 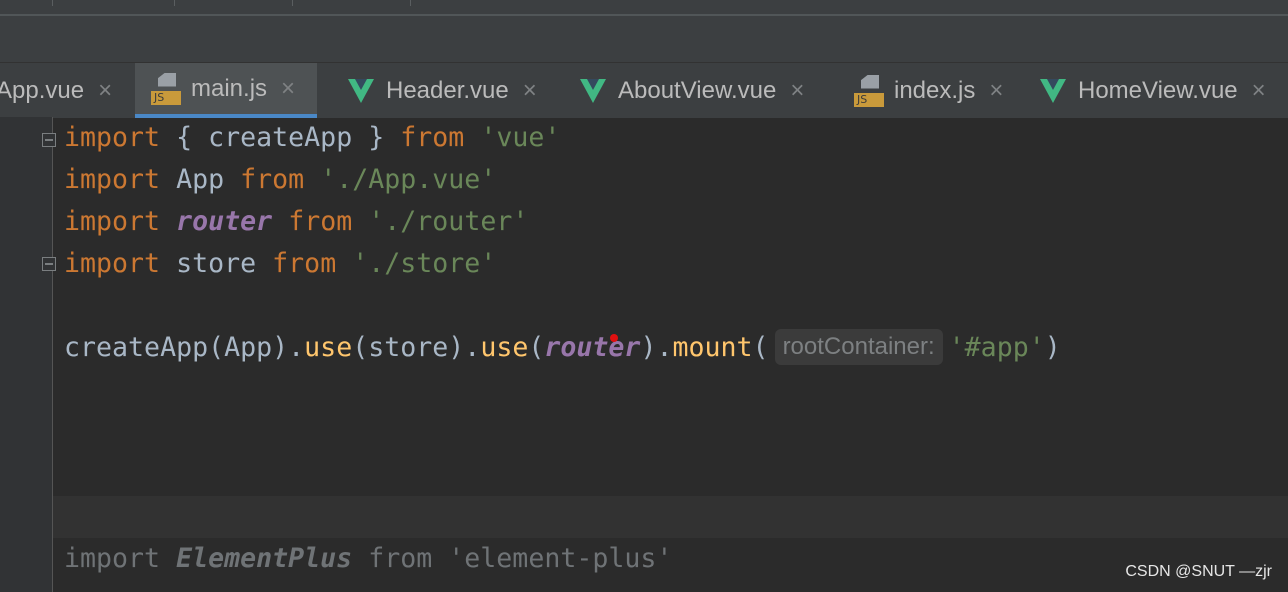 I want to click on gutter, so click(x=28, y=354).